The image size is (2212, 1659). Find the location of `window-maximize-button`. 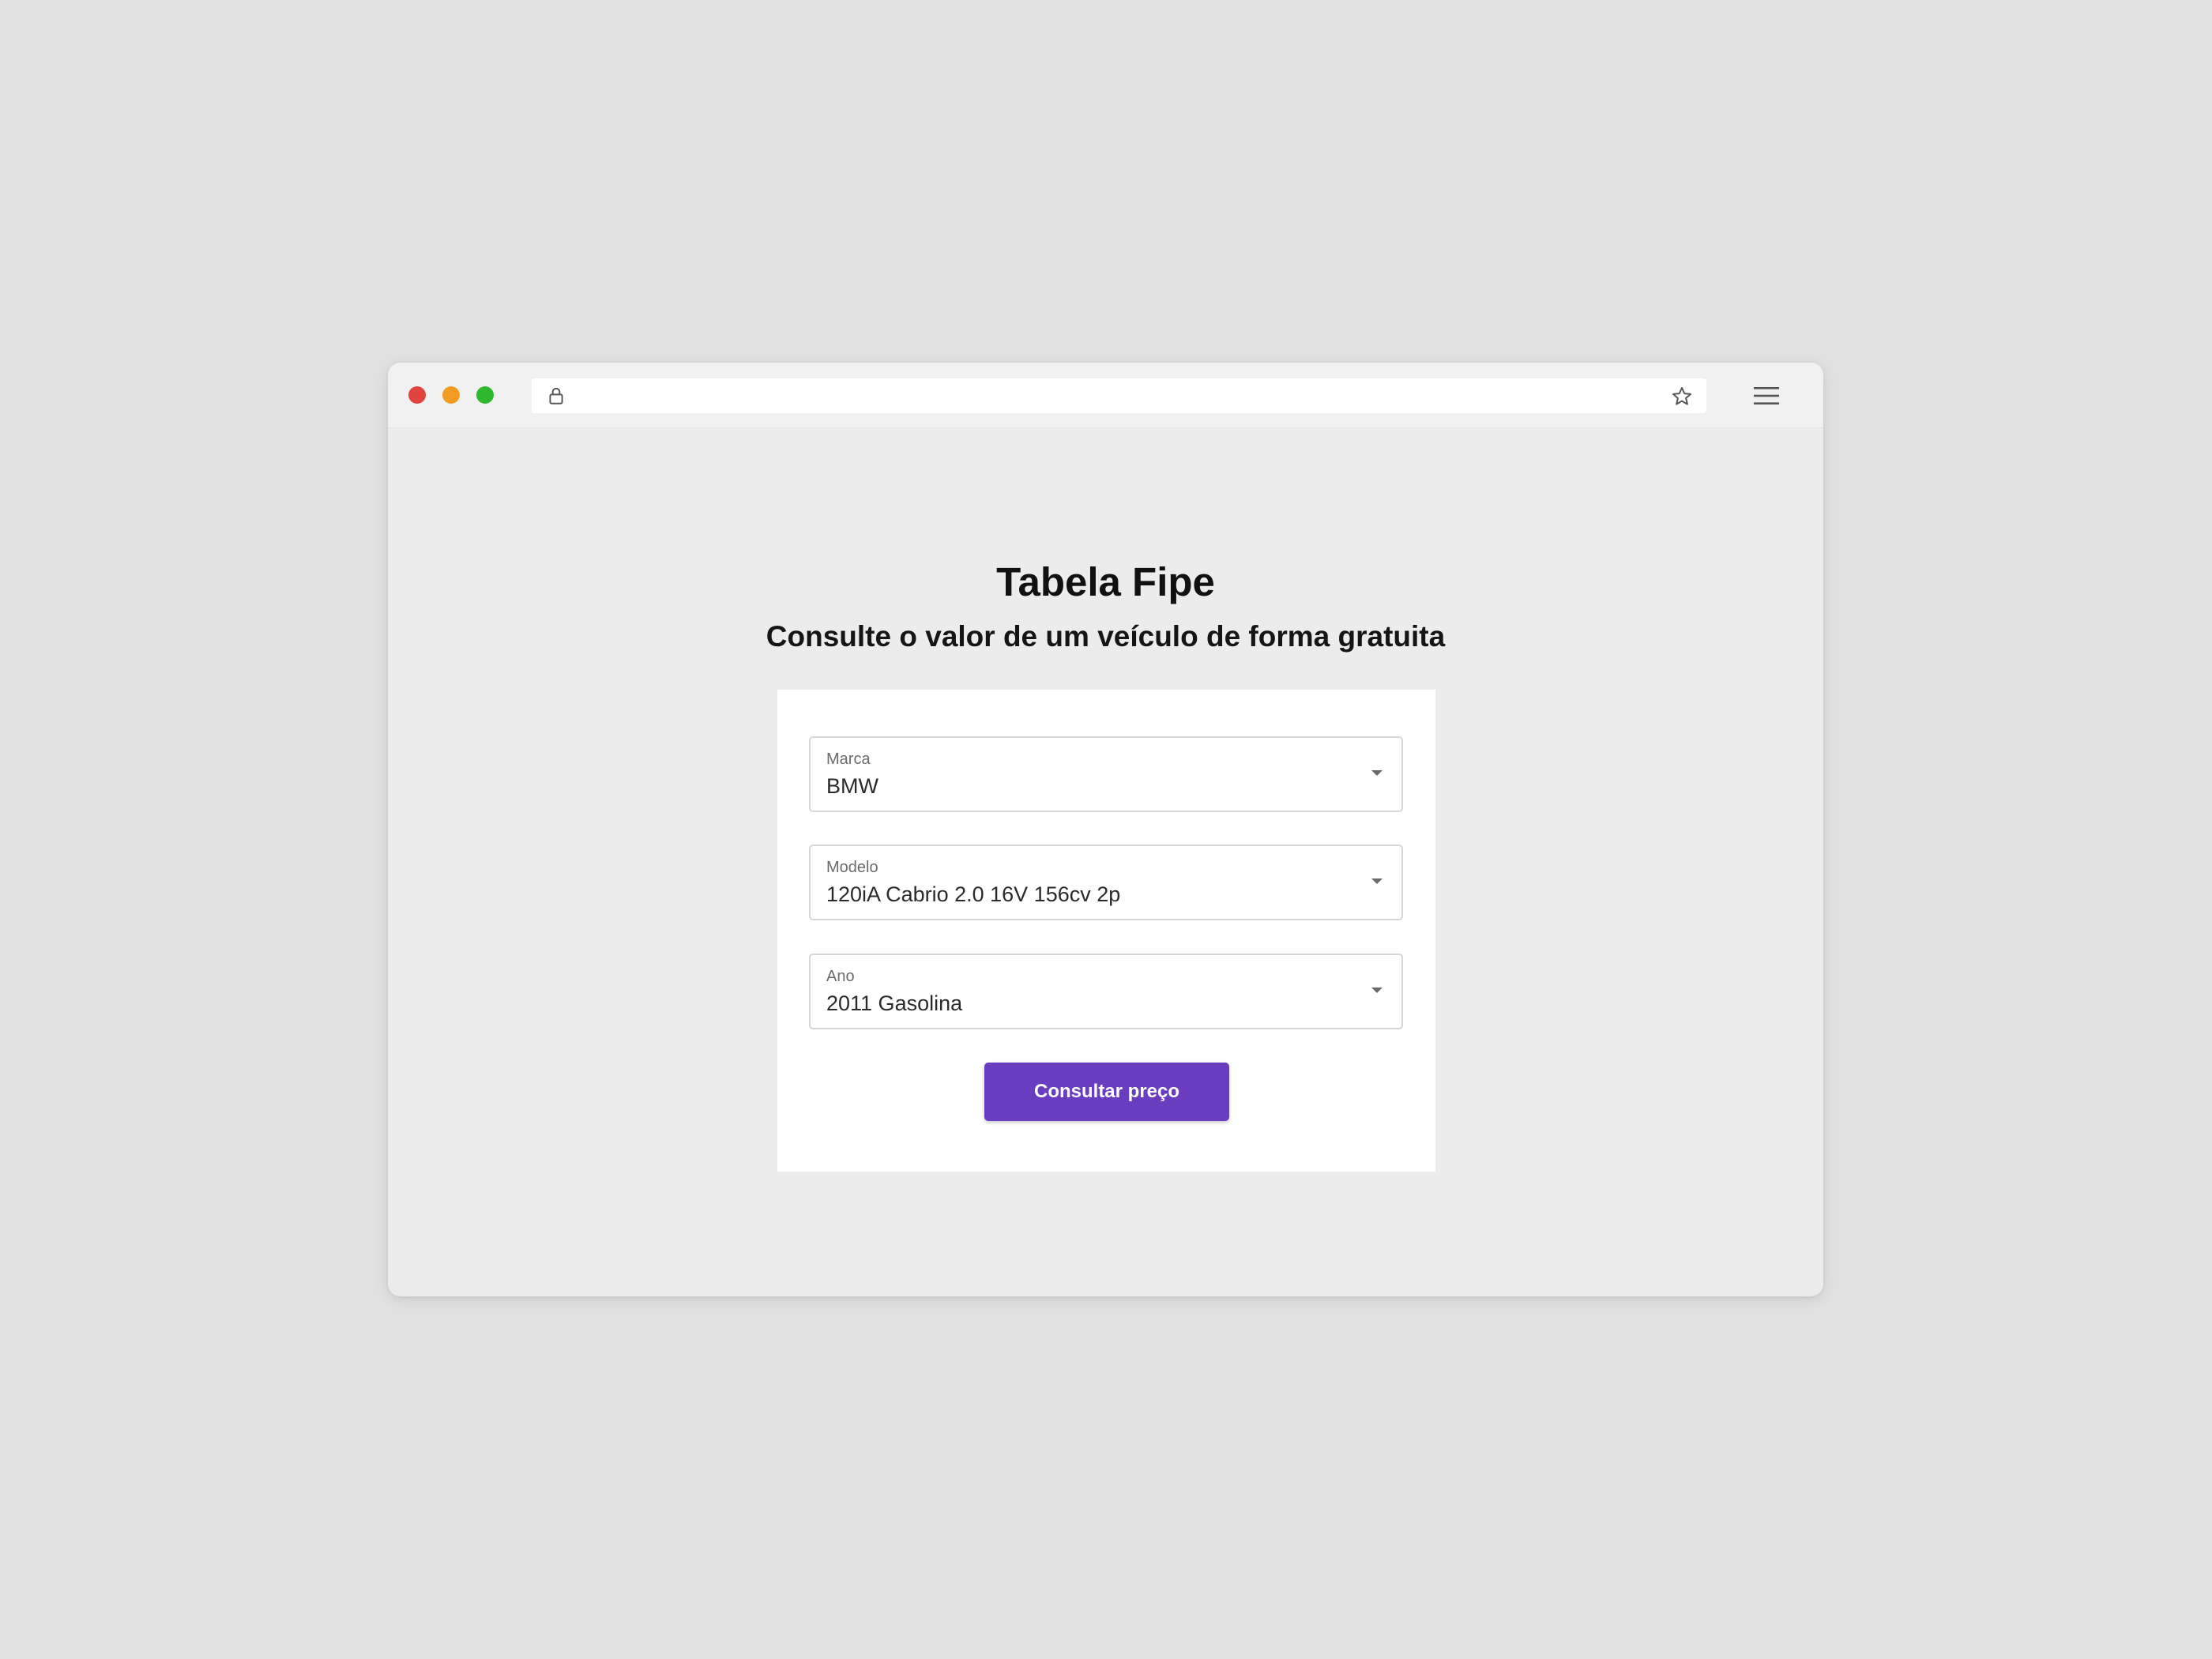

window-maximize-button is located at coordinates (485, 395).